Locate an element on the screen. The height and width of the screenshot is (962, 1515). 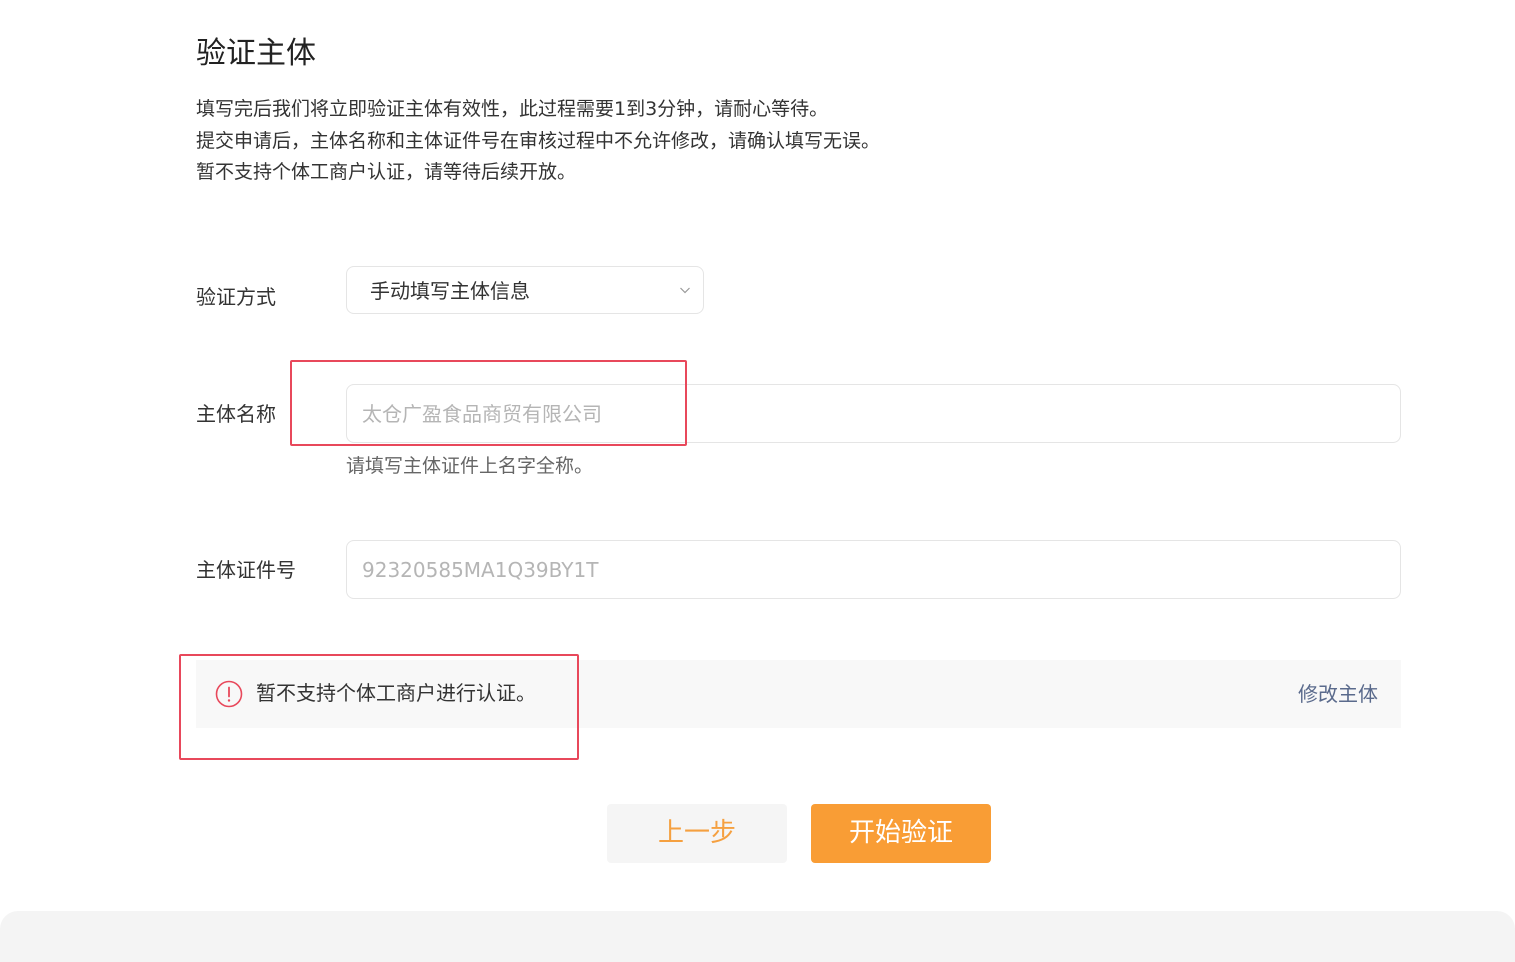
entity-name-label: 主体名称 is located at coordinates (236, 414).